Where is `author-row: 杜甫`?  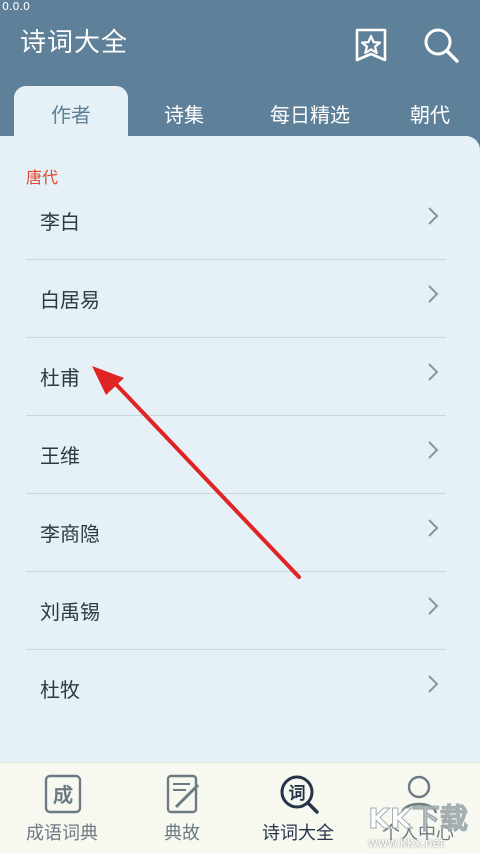 author-row: 杜甫 is located at coordinates (236, 377).